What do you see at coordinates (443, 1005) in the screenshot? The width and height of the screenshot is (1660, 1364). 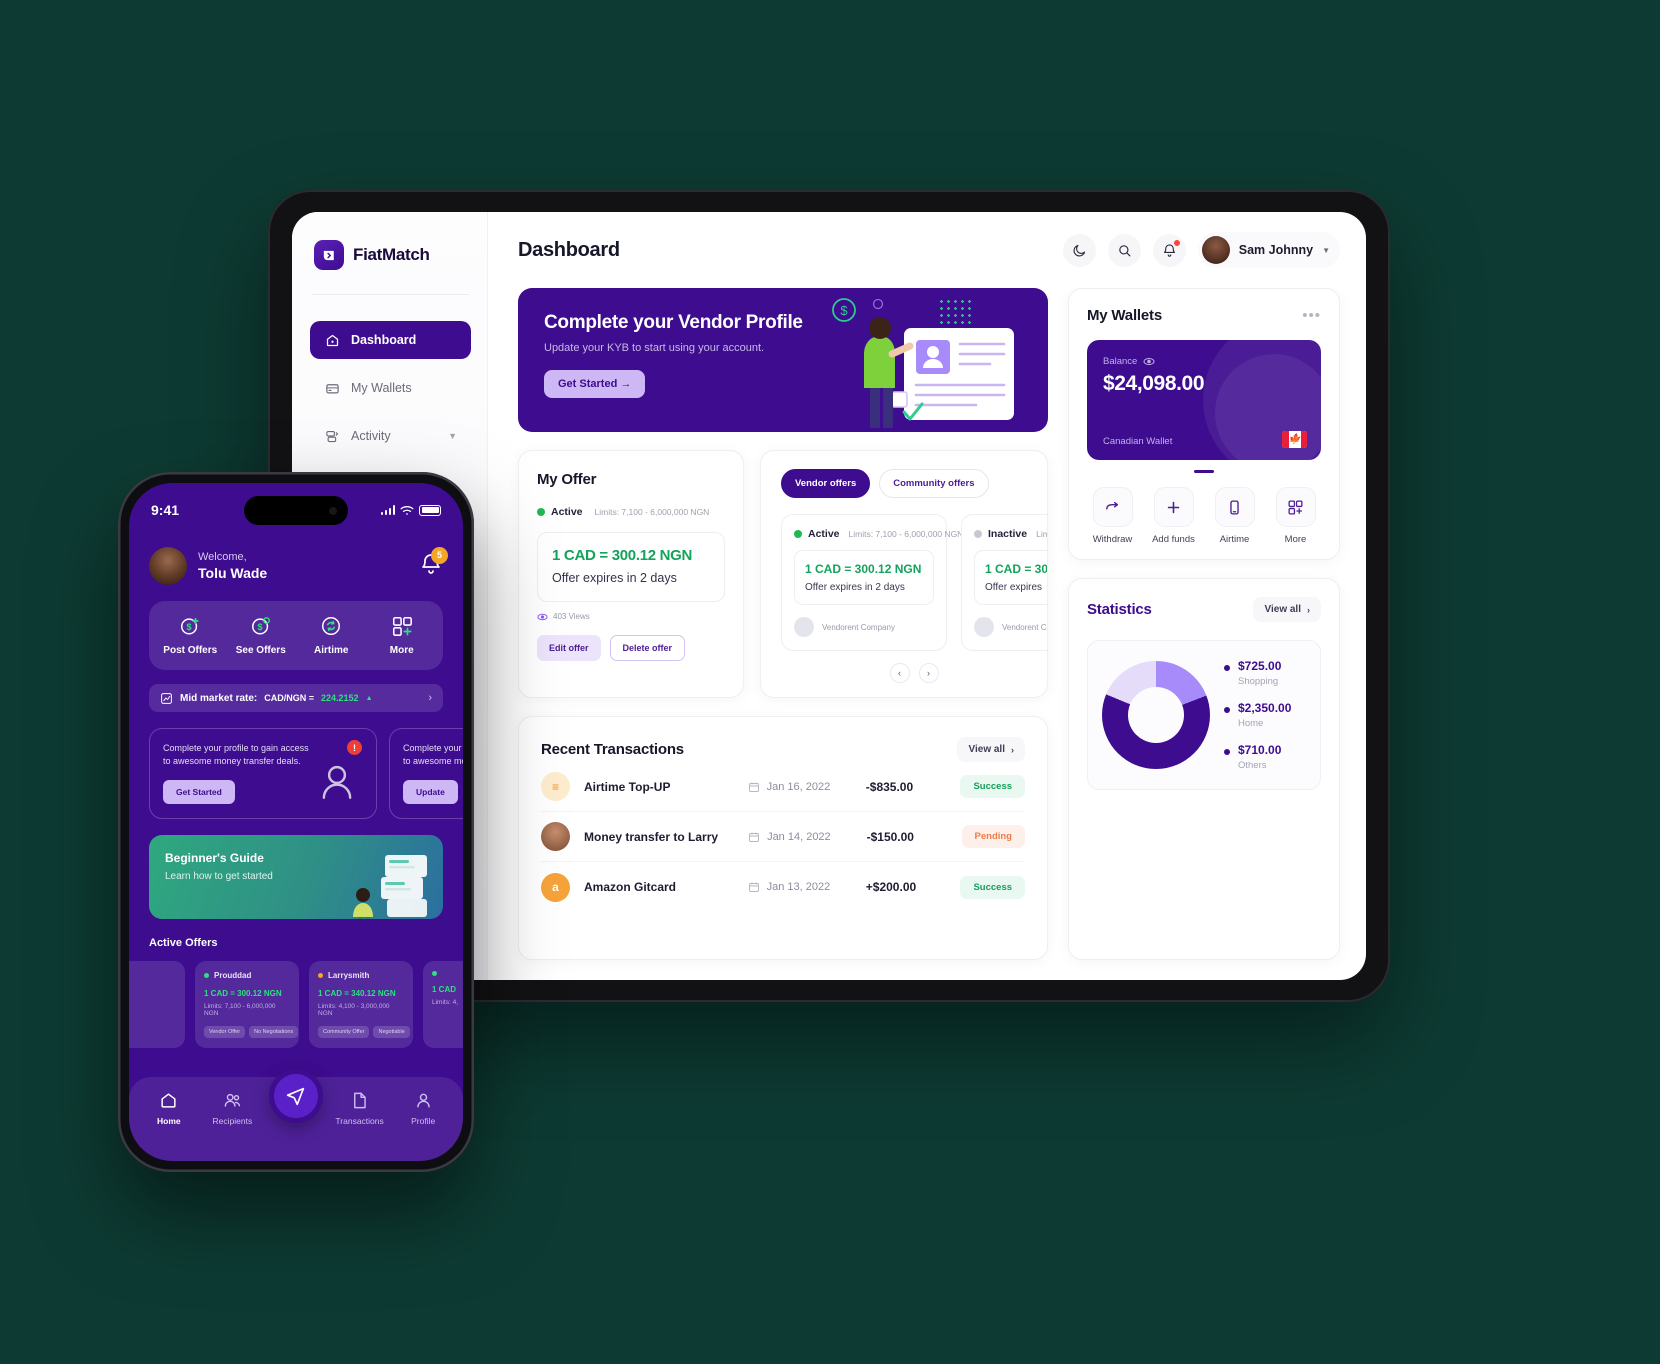 I see `offer-card: 1 CAD Limits: 4,` at bounding box center [443, 1005].